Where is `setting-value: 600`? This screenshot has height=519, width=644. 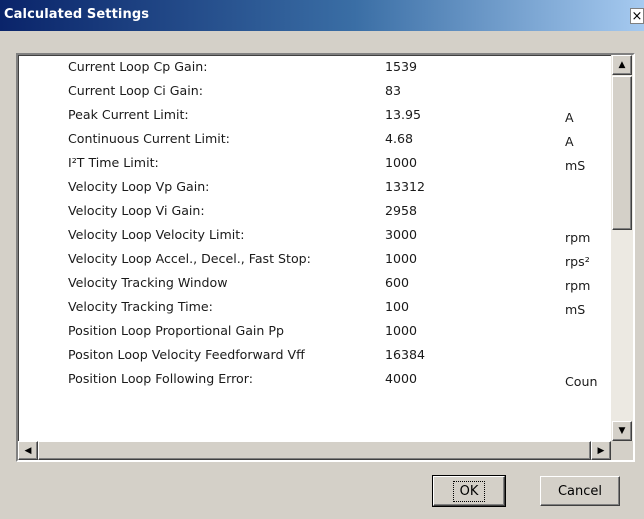
setting-value: 600 is located at coordinates (397, 282).